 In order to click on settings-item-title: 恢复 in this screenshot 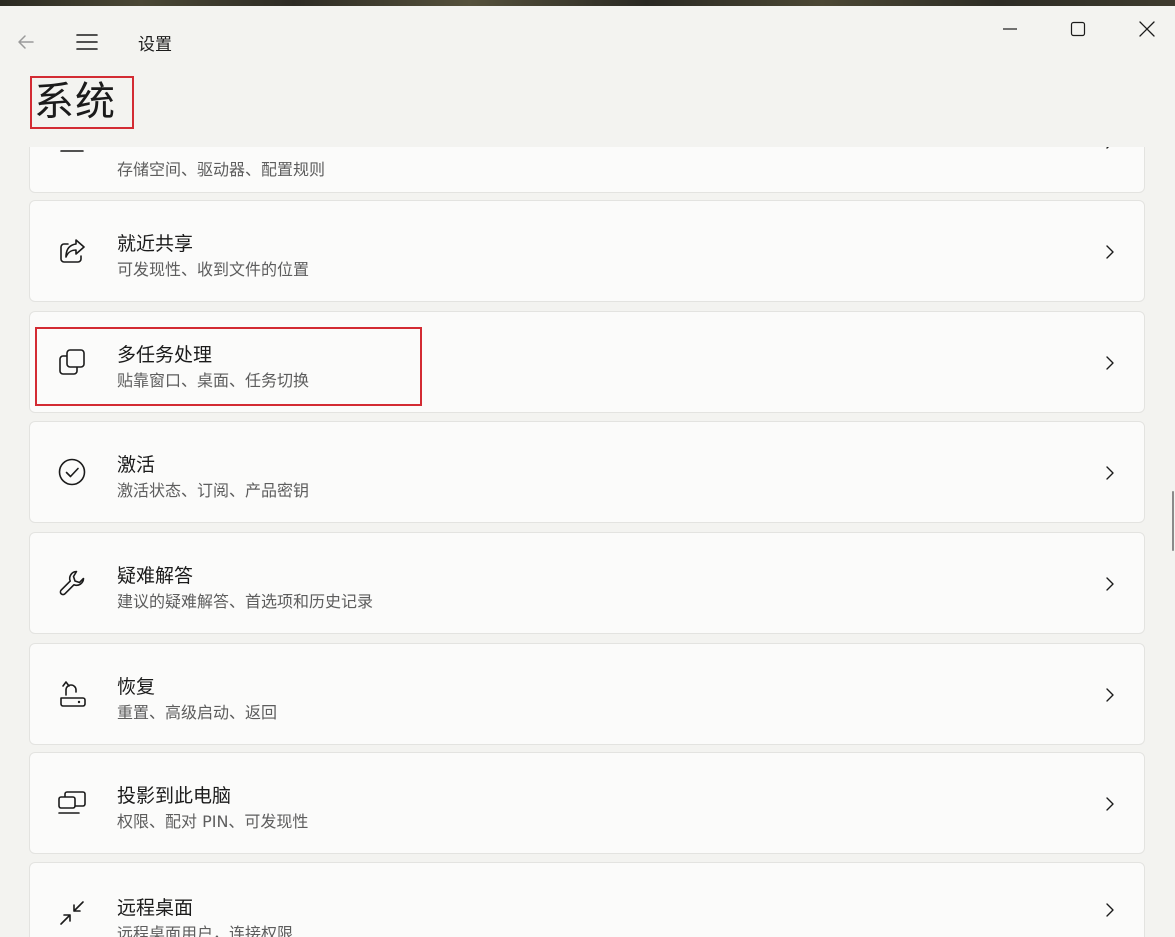, I will do `click(136, 687)`.